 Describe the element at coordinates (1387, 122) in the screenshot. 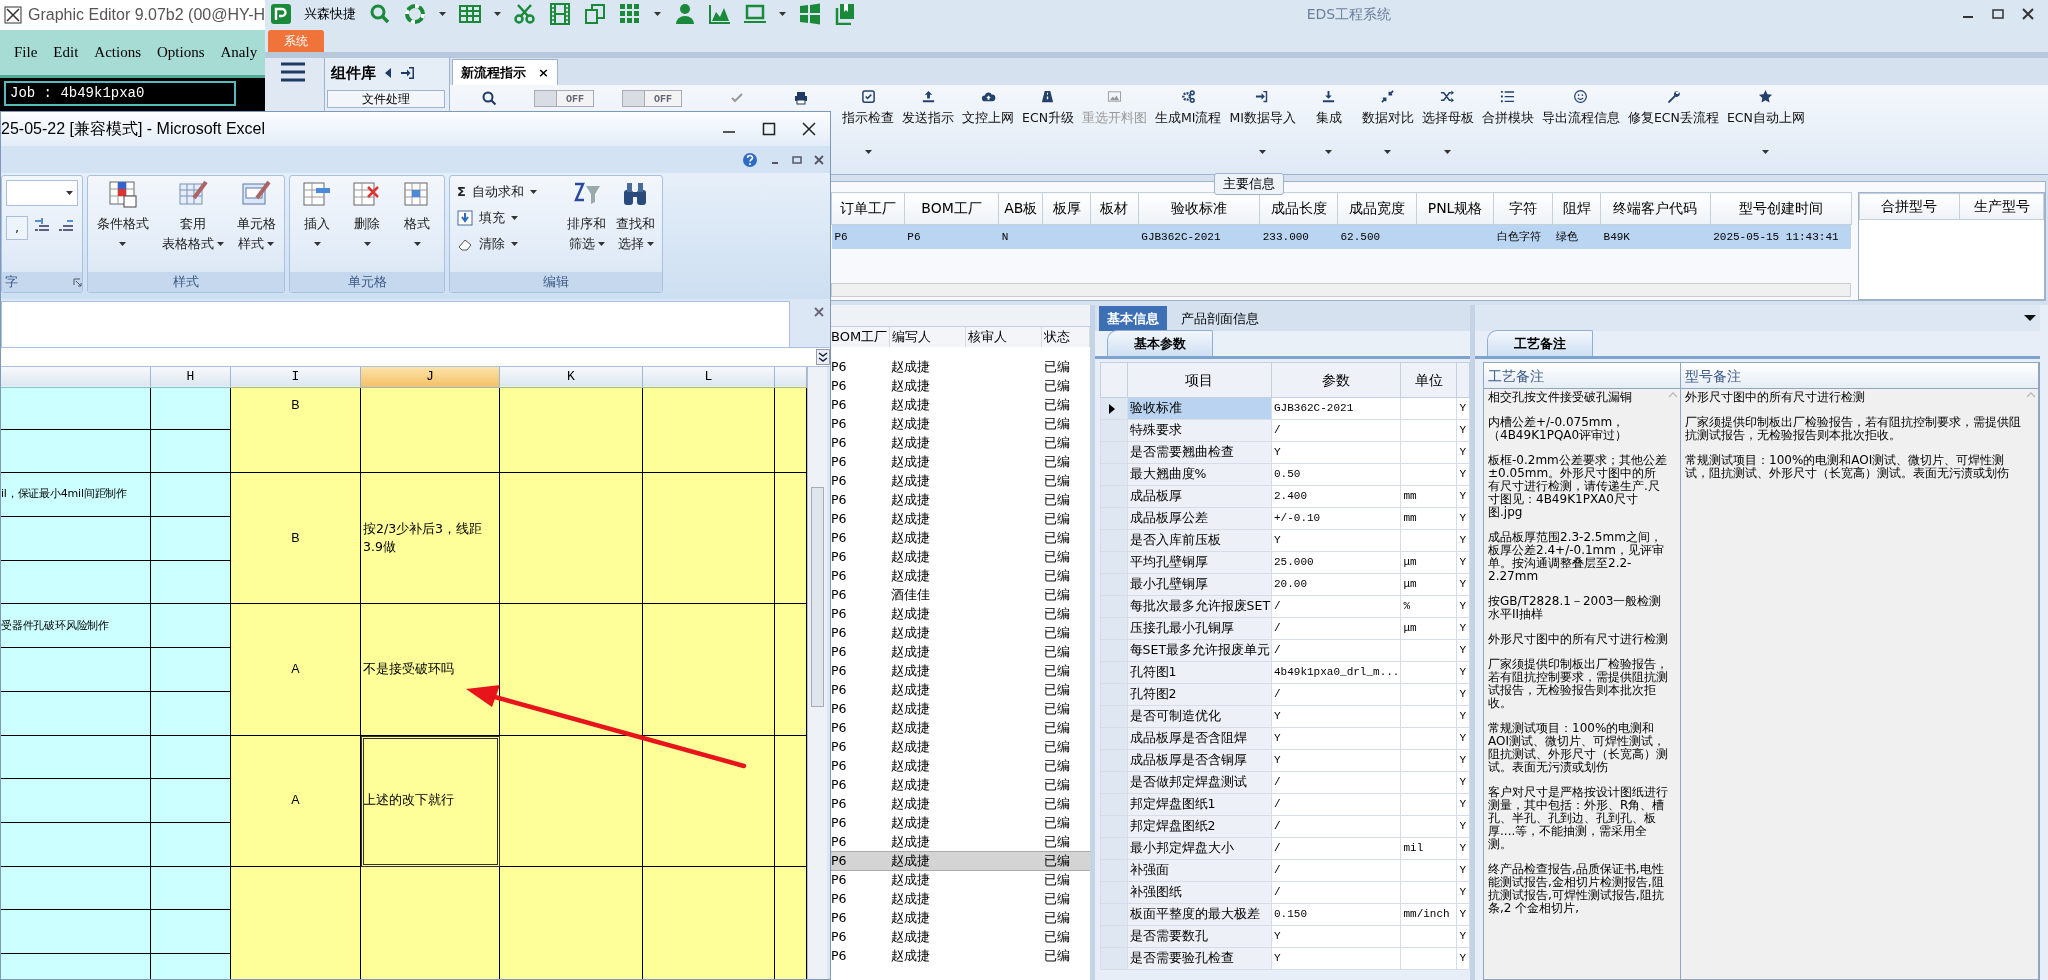

I see `ribbon-button: 数据对比` at that location.